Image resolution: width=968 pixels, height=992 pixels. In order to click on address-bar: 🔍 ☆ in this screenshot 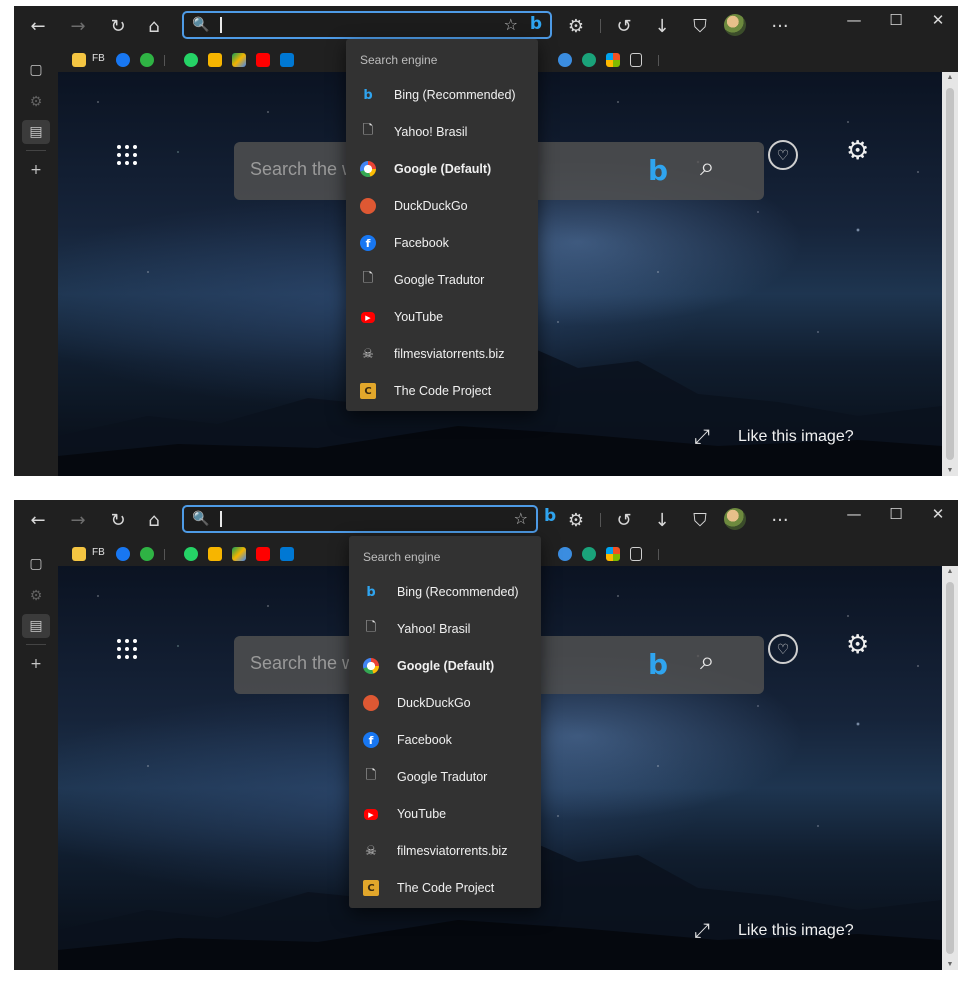, I will do `click(360, 519)`.